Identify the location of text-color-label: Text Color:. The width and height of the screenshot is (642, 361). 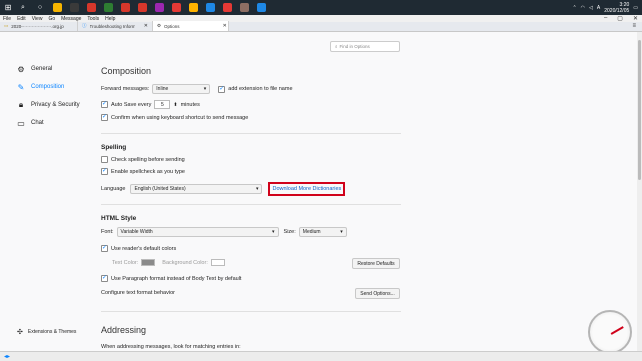
(125, 262).